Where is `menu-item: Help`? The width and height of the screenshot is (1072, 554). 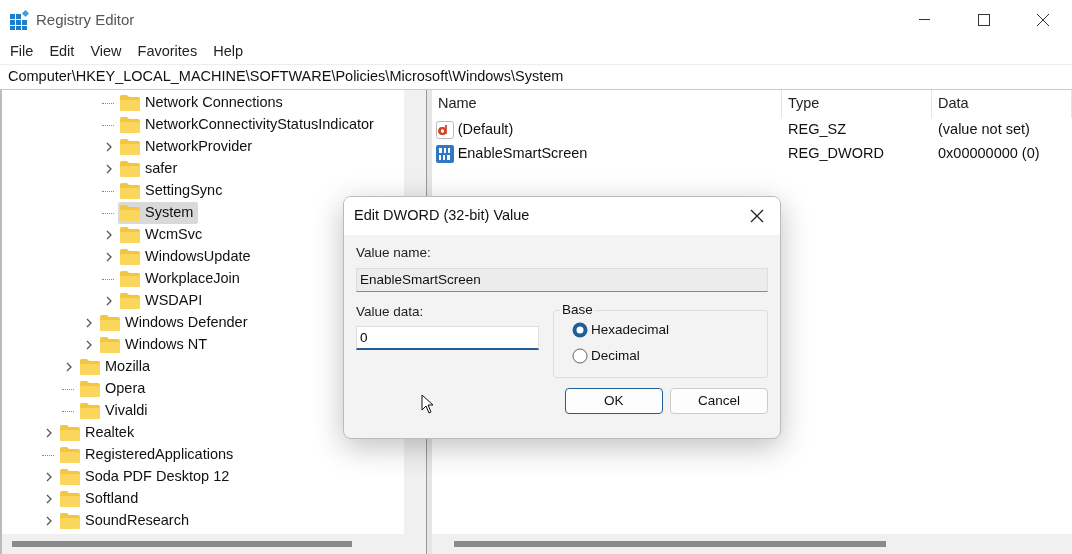
menu-item: Help is located at coordinates (228, 52).